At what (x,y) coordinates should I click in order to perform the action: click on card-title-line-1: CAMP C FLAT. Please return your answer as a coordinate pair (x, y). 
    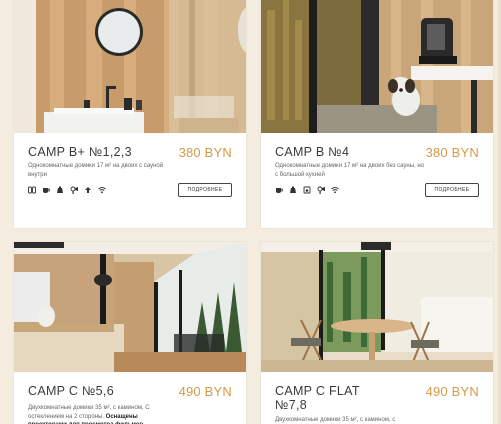
    Looking at the image, I should click on (317, 391).